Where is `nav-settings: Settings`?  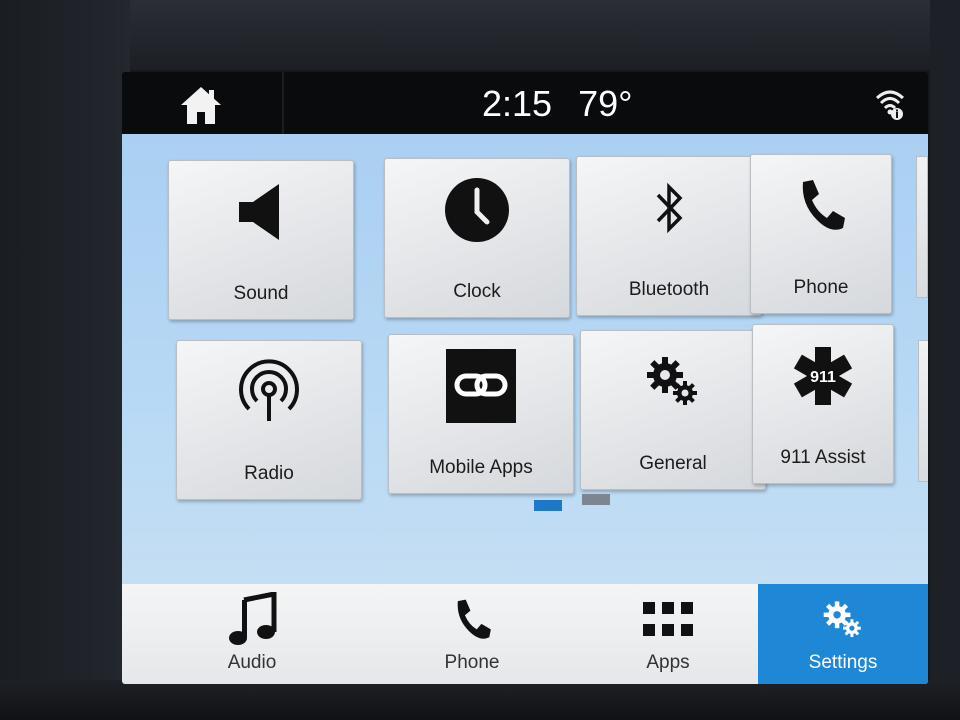 nav-settings: Settings is located at coordinates (843, 634).